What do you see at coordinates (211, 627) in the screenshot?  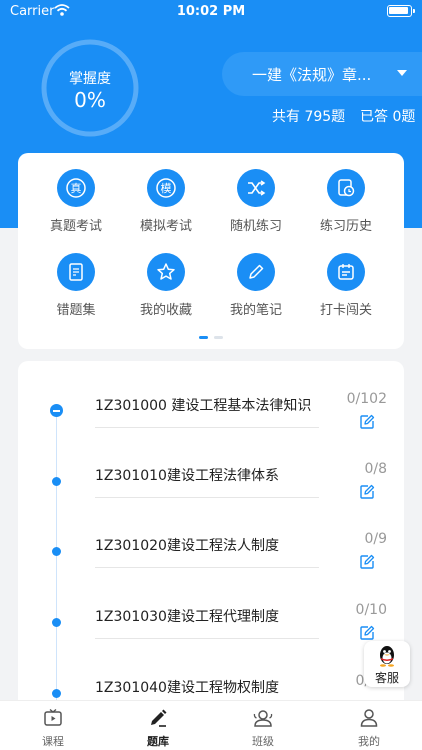 I see `chapter-row: 1Z301030建设工程代理制度 0/10` at bounding box center [211, 627].